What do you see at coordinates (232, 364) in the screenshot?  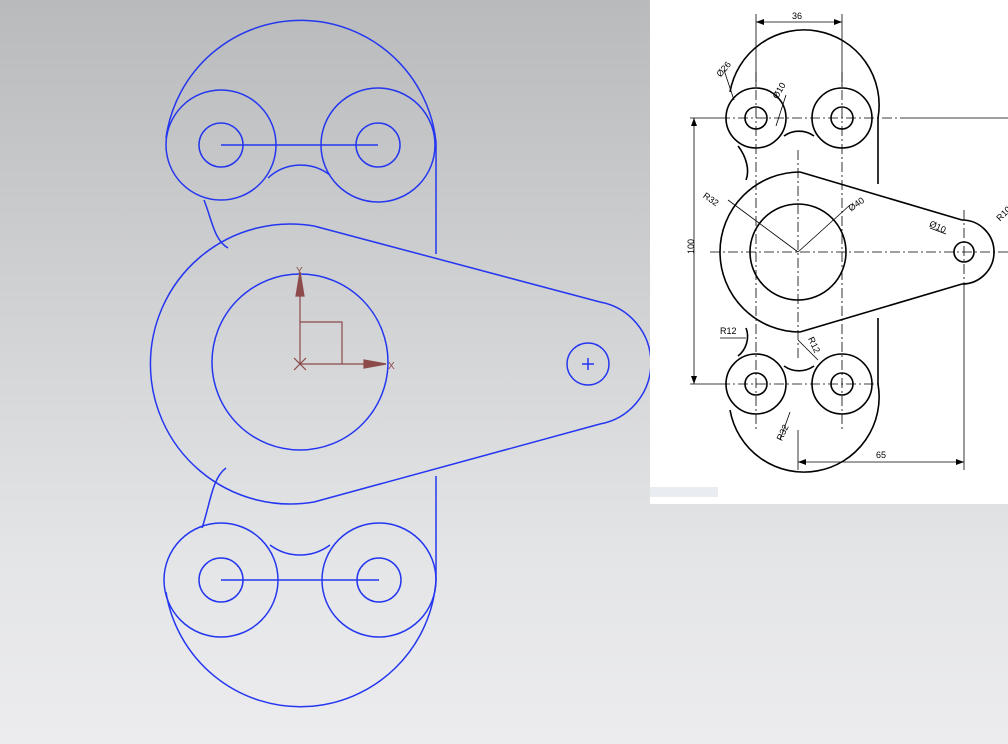 I see `sketch-hub-outer-arc` at bounding box center [232, 364].